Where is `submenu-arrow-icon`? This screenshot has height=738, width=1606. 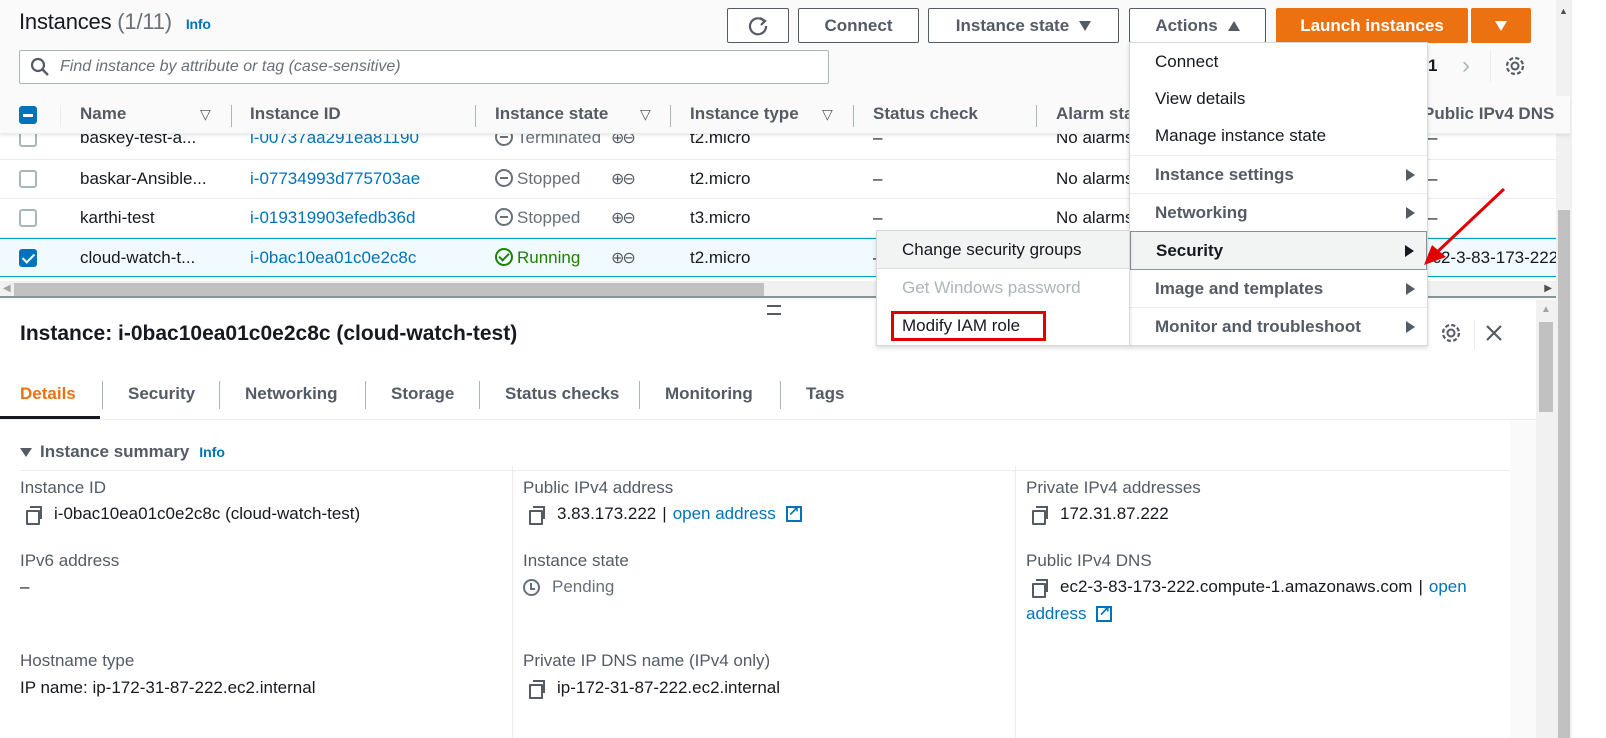 submenu-arrow-icon is located at coordinates (1410, 212).